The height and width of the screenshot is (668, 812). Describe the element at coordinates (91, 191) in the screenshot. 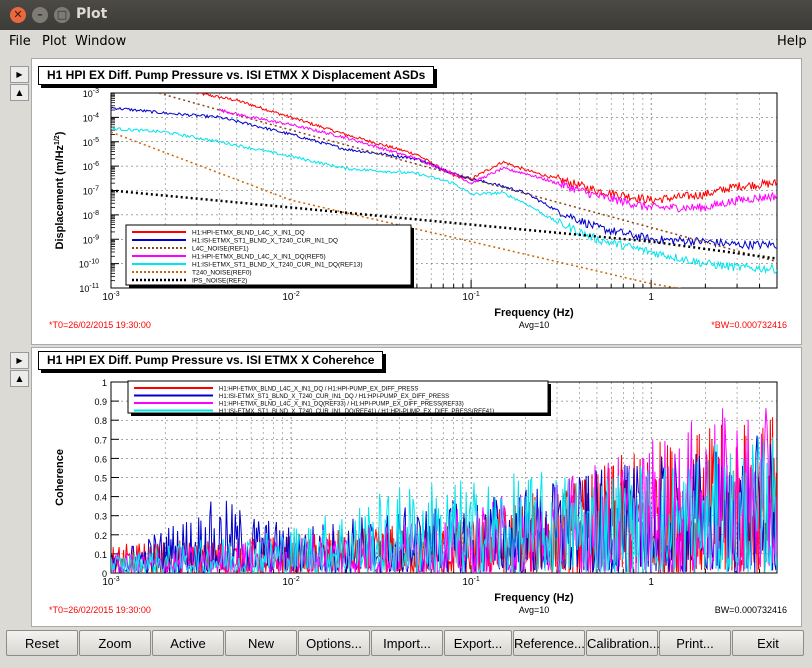

I see `y-tick-label: 10-7` at that location.